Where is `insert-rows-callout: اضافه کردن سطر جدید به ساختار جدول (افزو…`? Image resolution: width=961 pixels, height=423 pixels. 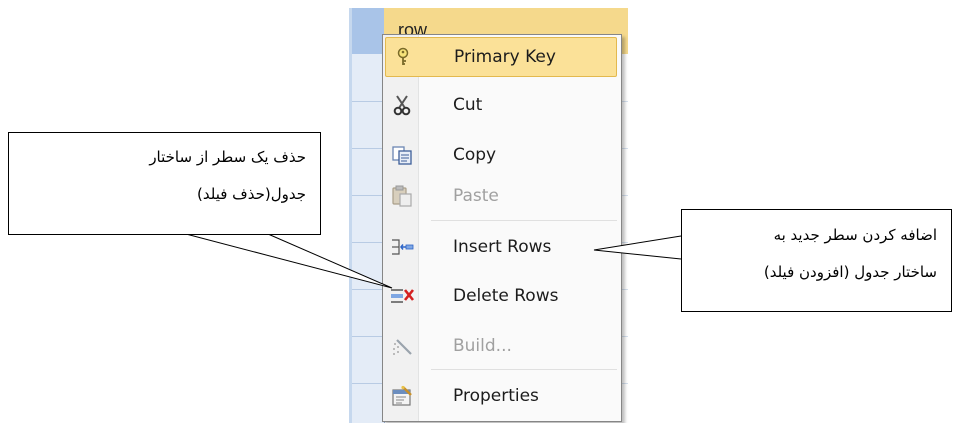 insert-rows-callout: اضافه کردن سطر جدید به ساختار جدول (افزو… is located at coordinates (816, 260).